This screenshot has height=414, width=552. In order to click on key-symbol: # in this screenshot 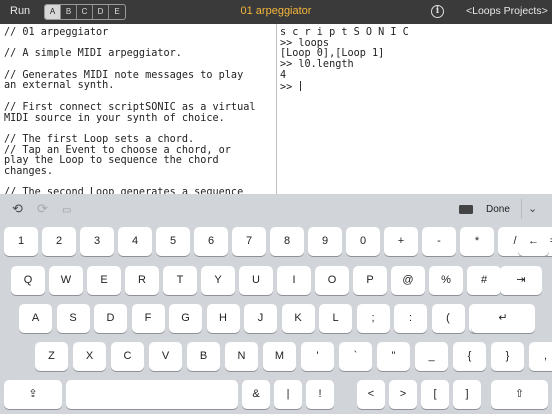, I will do `click(484, 280)`.